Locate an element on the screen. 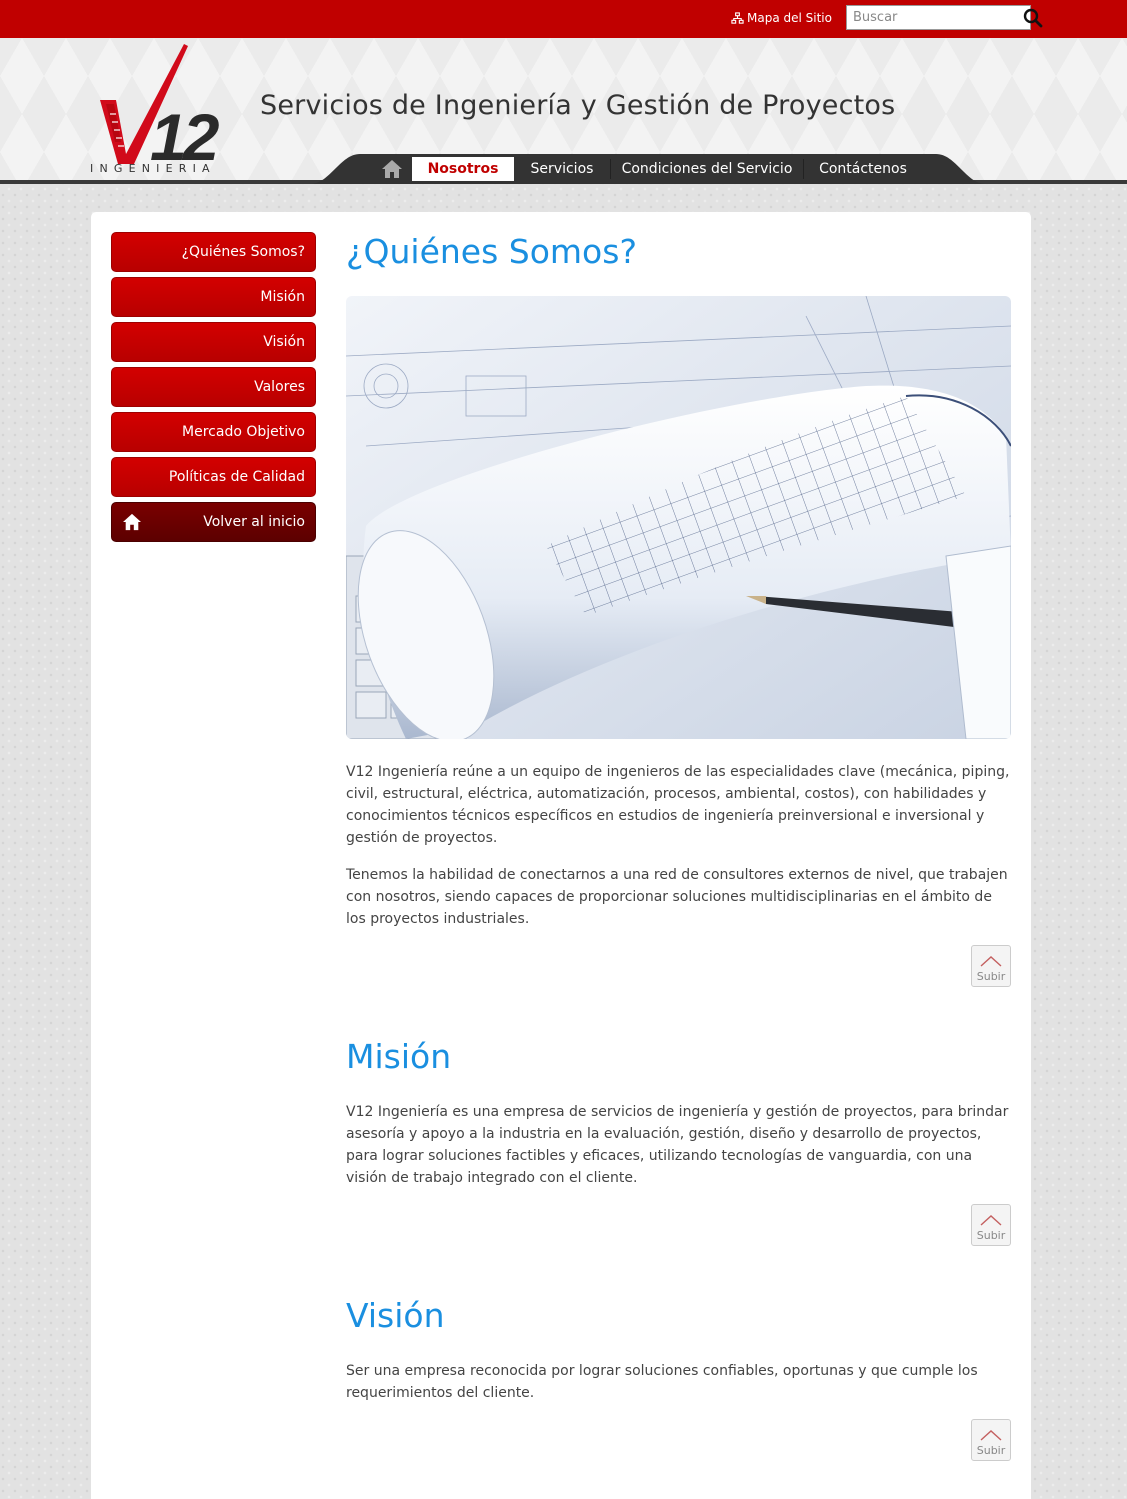 This screenshot has height=1499, width=1127. logo-caption: INGENIERIA is located at coordinates (153, 168).